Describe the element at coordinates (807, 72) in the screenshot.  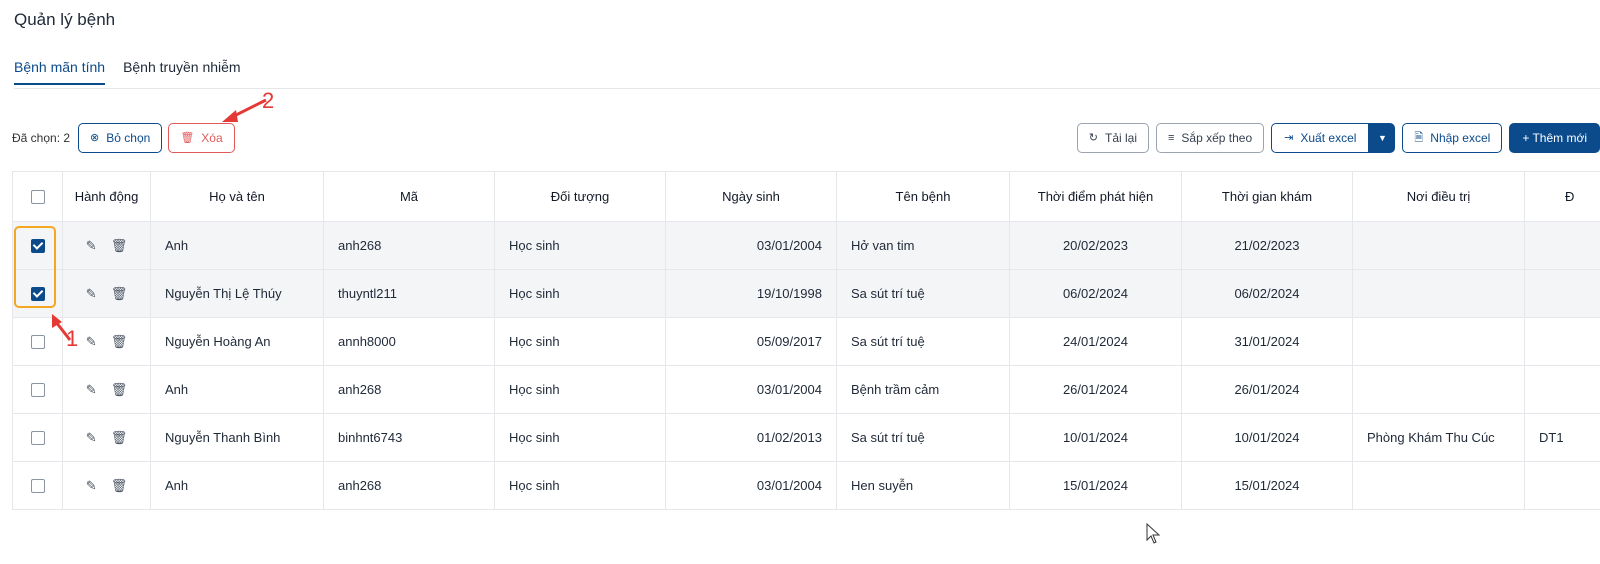
I see `tab-bar: Bệnh mãn tính Bệnh truyền nhiễm` at that location.